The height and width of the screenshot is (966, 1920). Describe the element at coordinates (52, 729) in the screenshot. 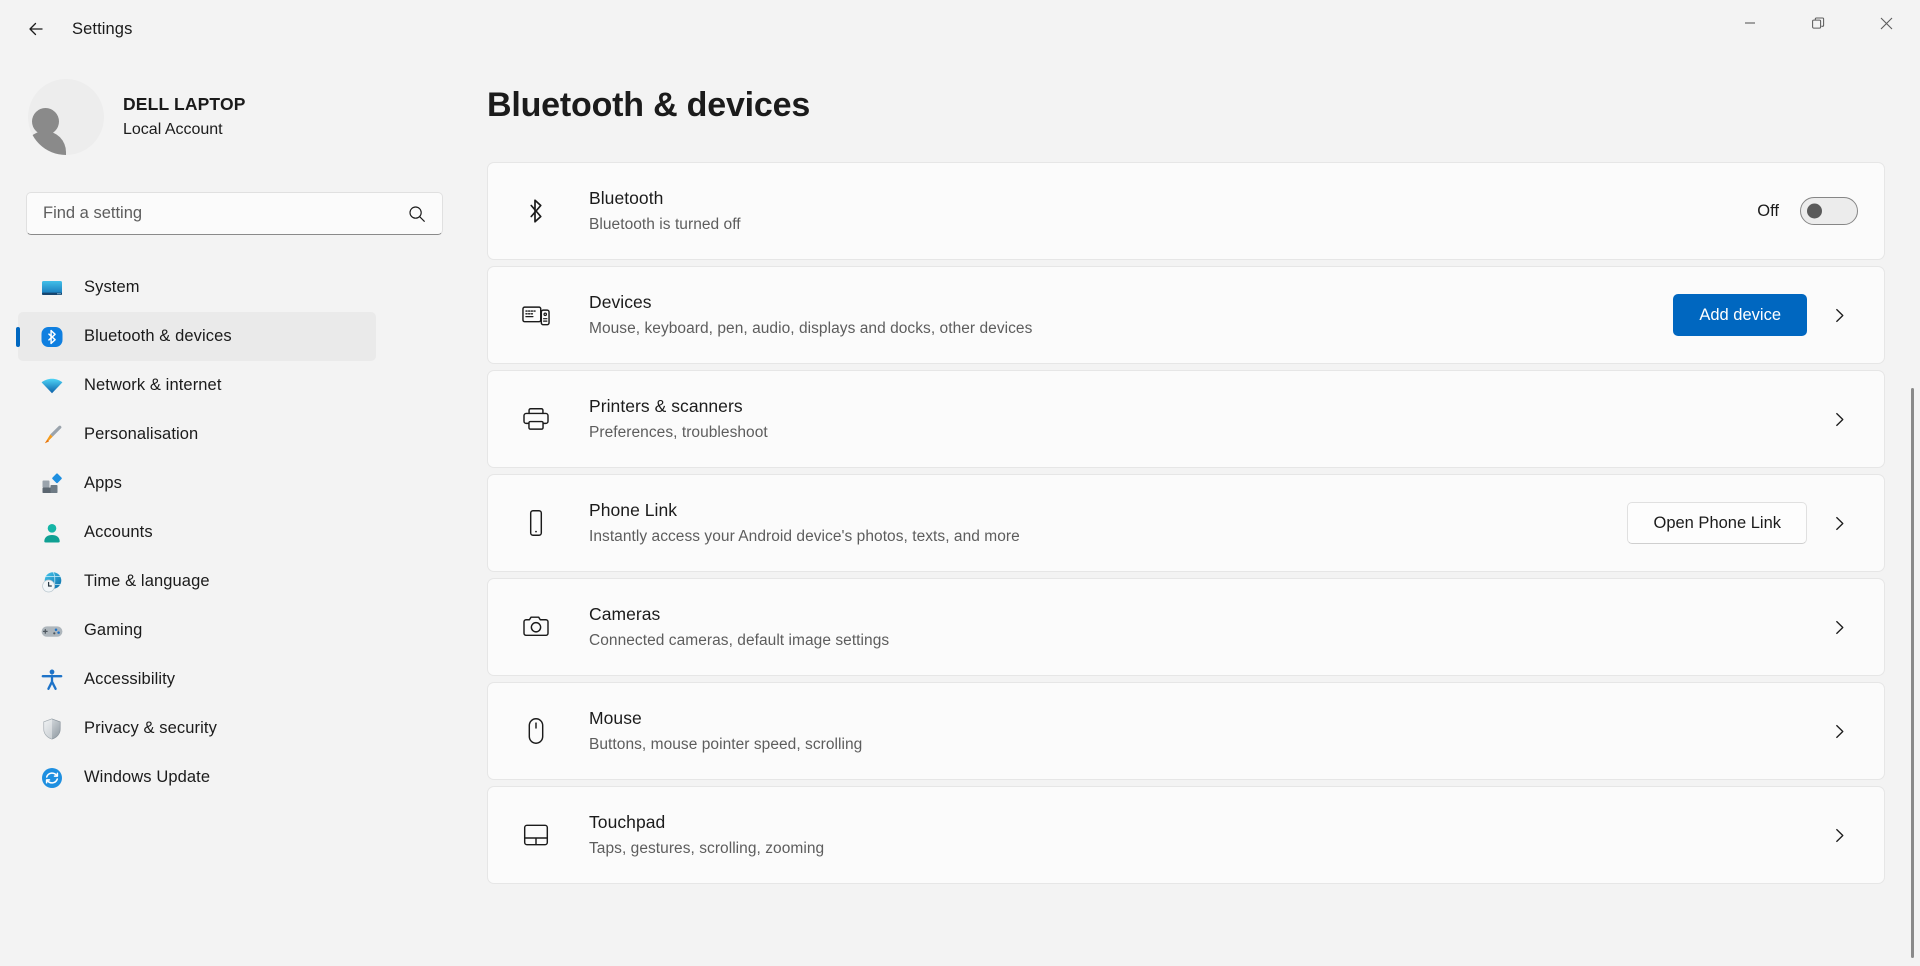

I see `shield-icon` at that location.